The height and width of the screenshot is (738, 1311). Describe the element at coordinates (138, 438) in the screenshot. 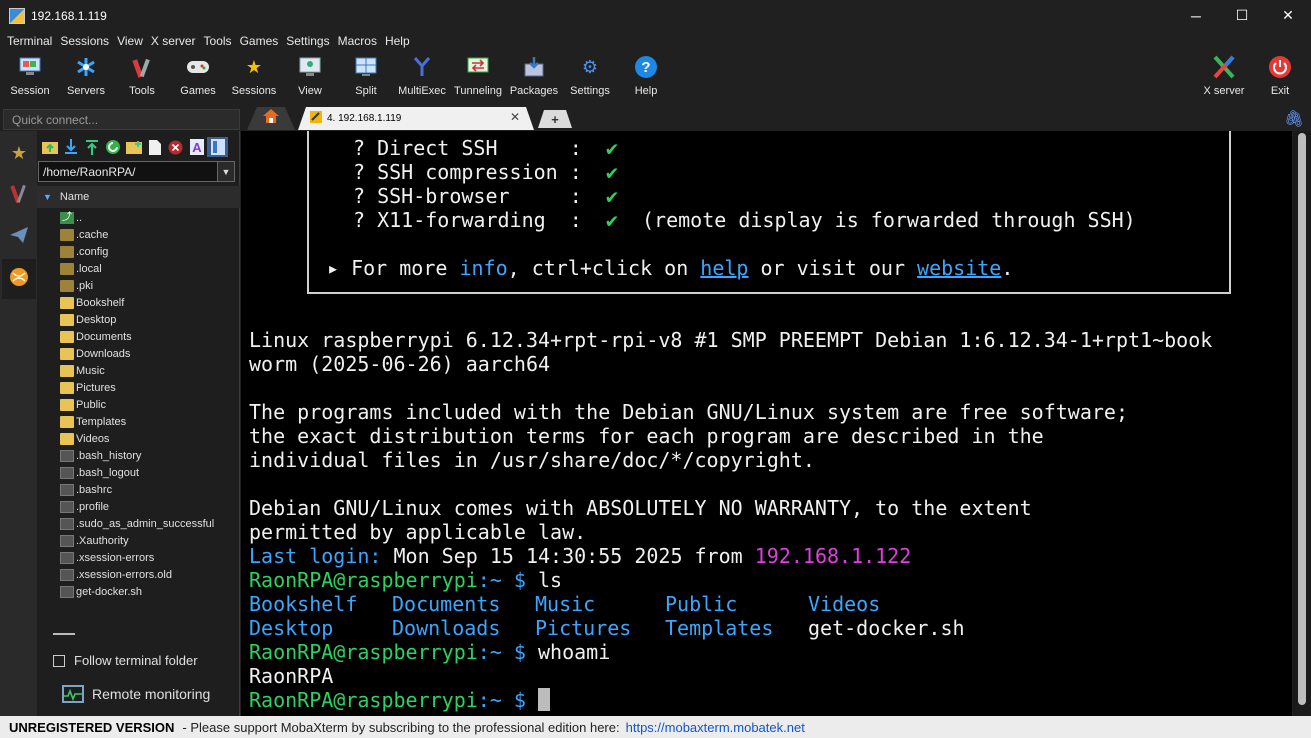

I see `file-list-item: Videos` at that location.